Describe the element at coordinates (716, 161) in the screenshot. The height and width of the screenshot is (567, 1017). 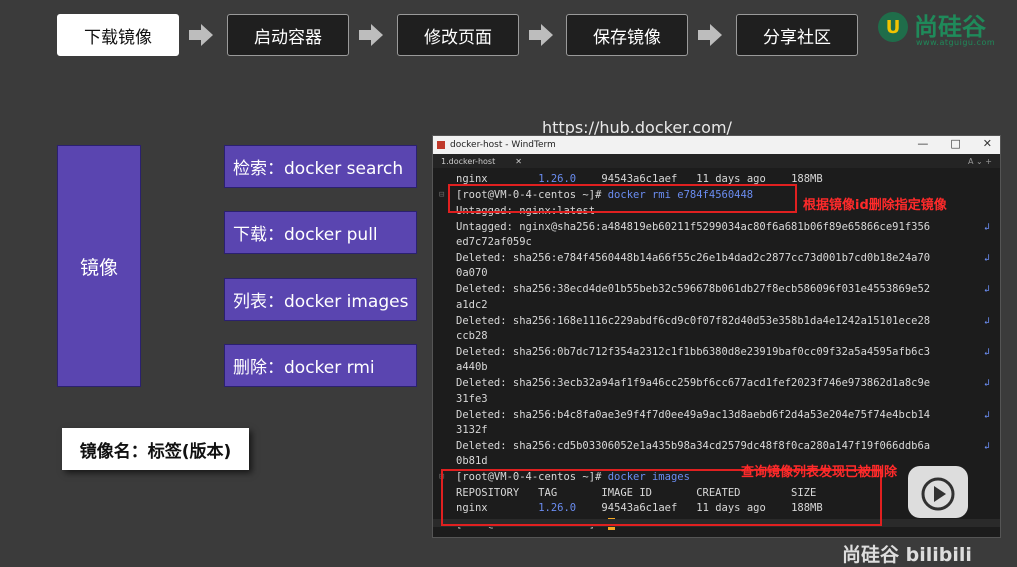
I see `tab-bar: 1.docker-host ✕ A ⌄ +` at that location.